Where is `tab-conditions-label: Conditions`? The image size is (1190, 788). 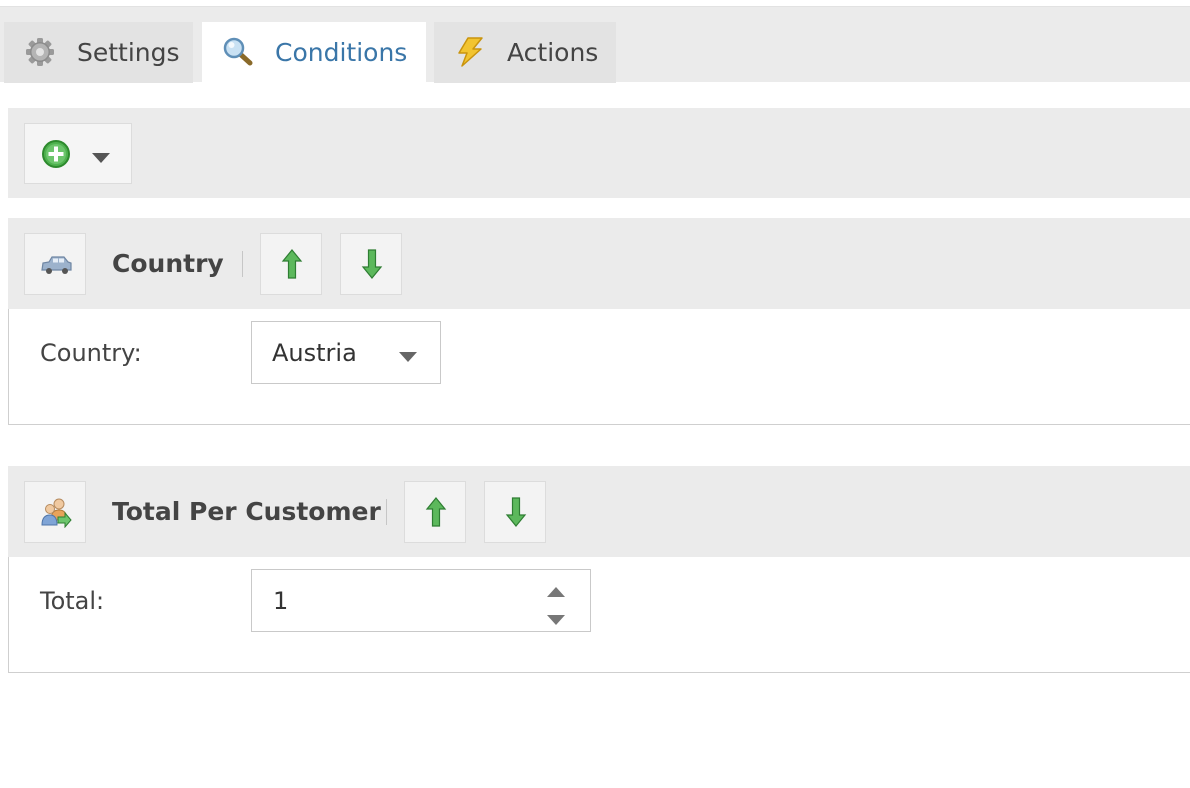
tab-conditions-label: Conditions is located at coordinates (341, 52).